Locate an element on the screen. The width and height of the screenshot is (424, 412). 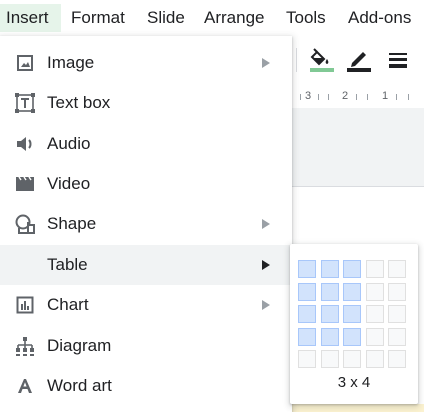
diagram-icon is located at coordinates (25, 346).